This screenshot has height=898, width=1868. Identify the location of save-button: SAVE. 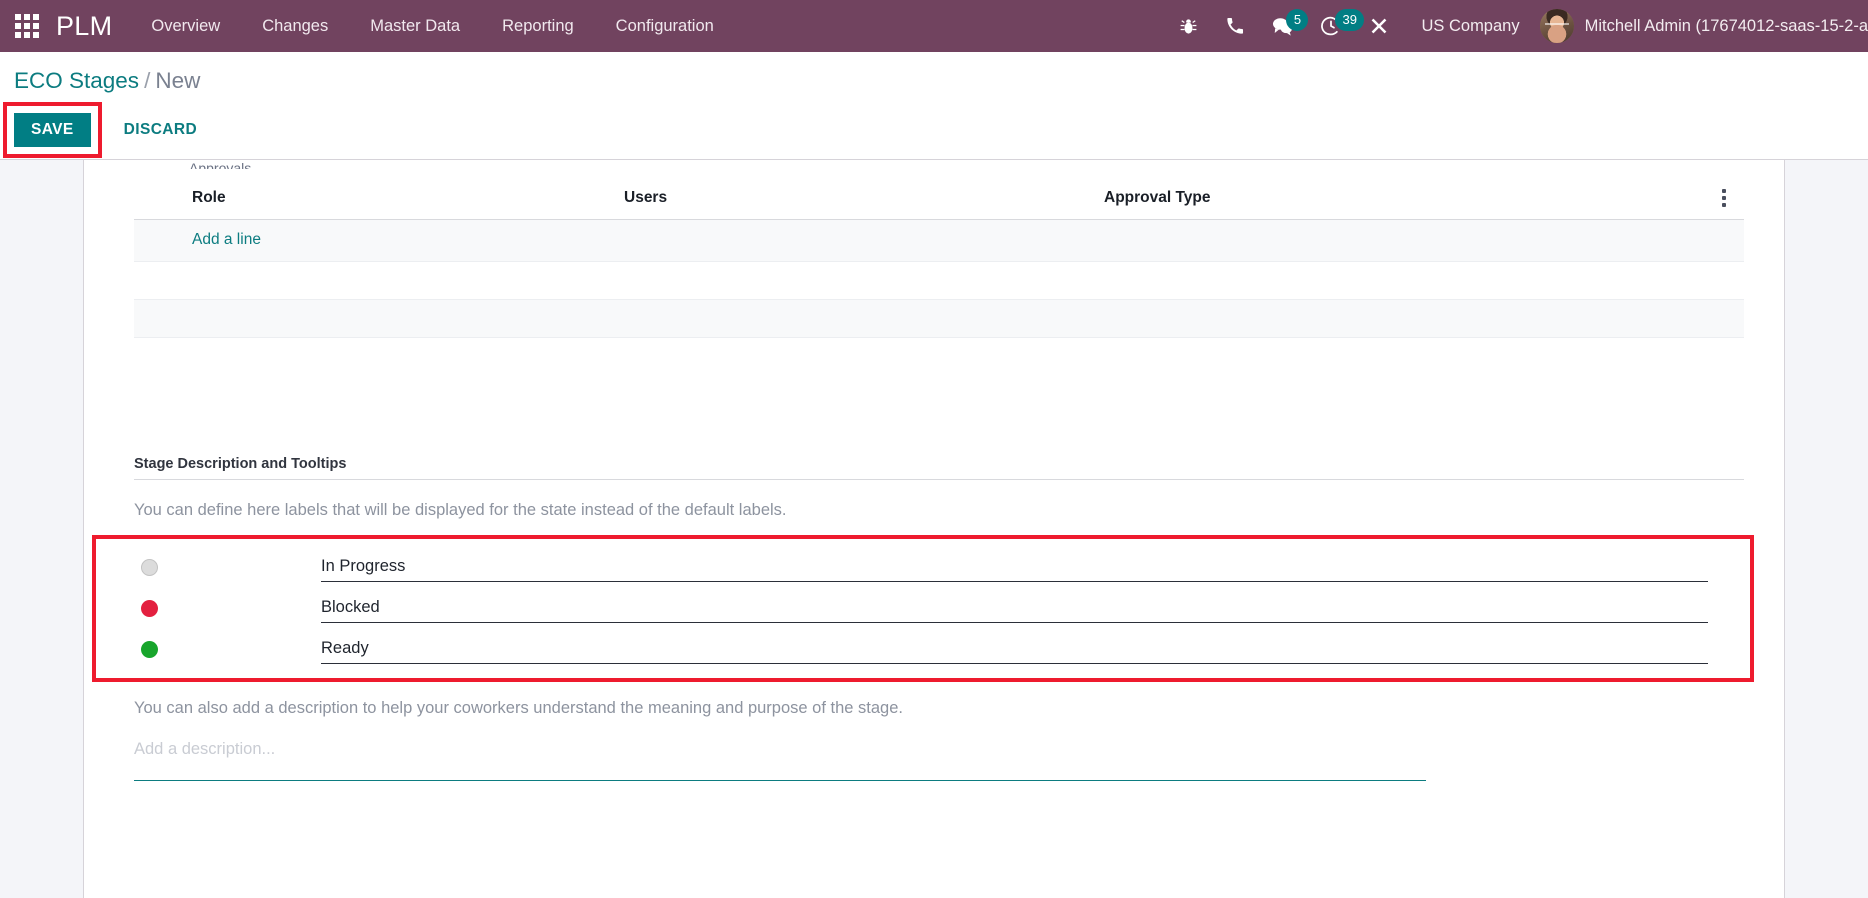
(52, 130).